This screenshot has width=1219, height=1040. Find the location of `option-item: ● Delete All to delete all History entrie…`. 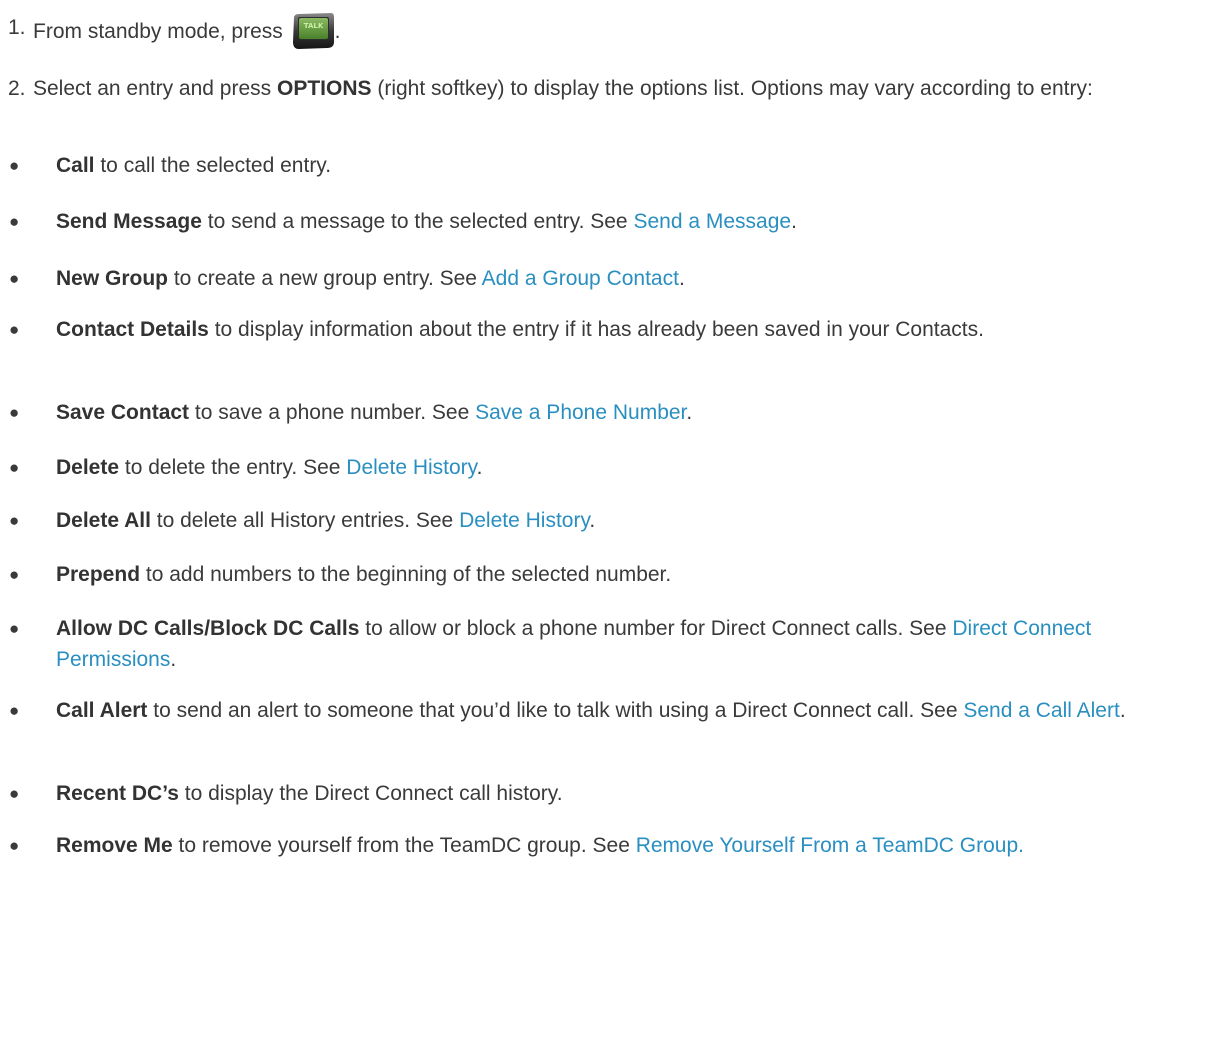

option-item: ● Delete All to delete all History entrie… is located at coordinates (609, 523).